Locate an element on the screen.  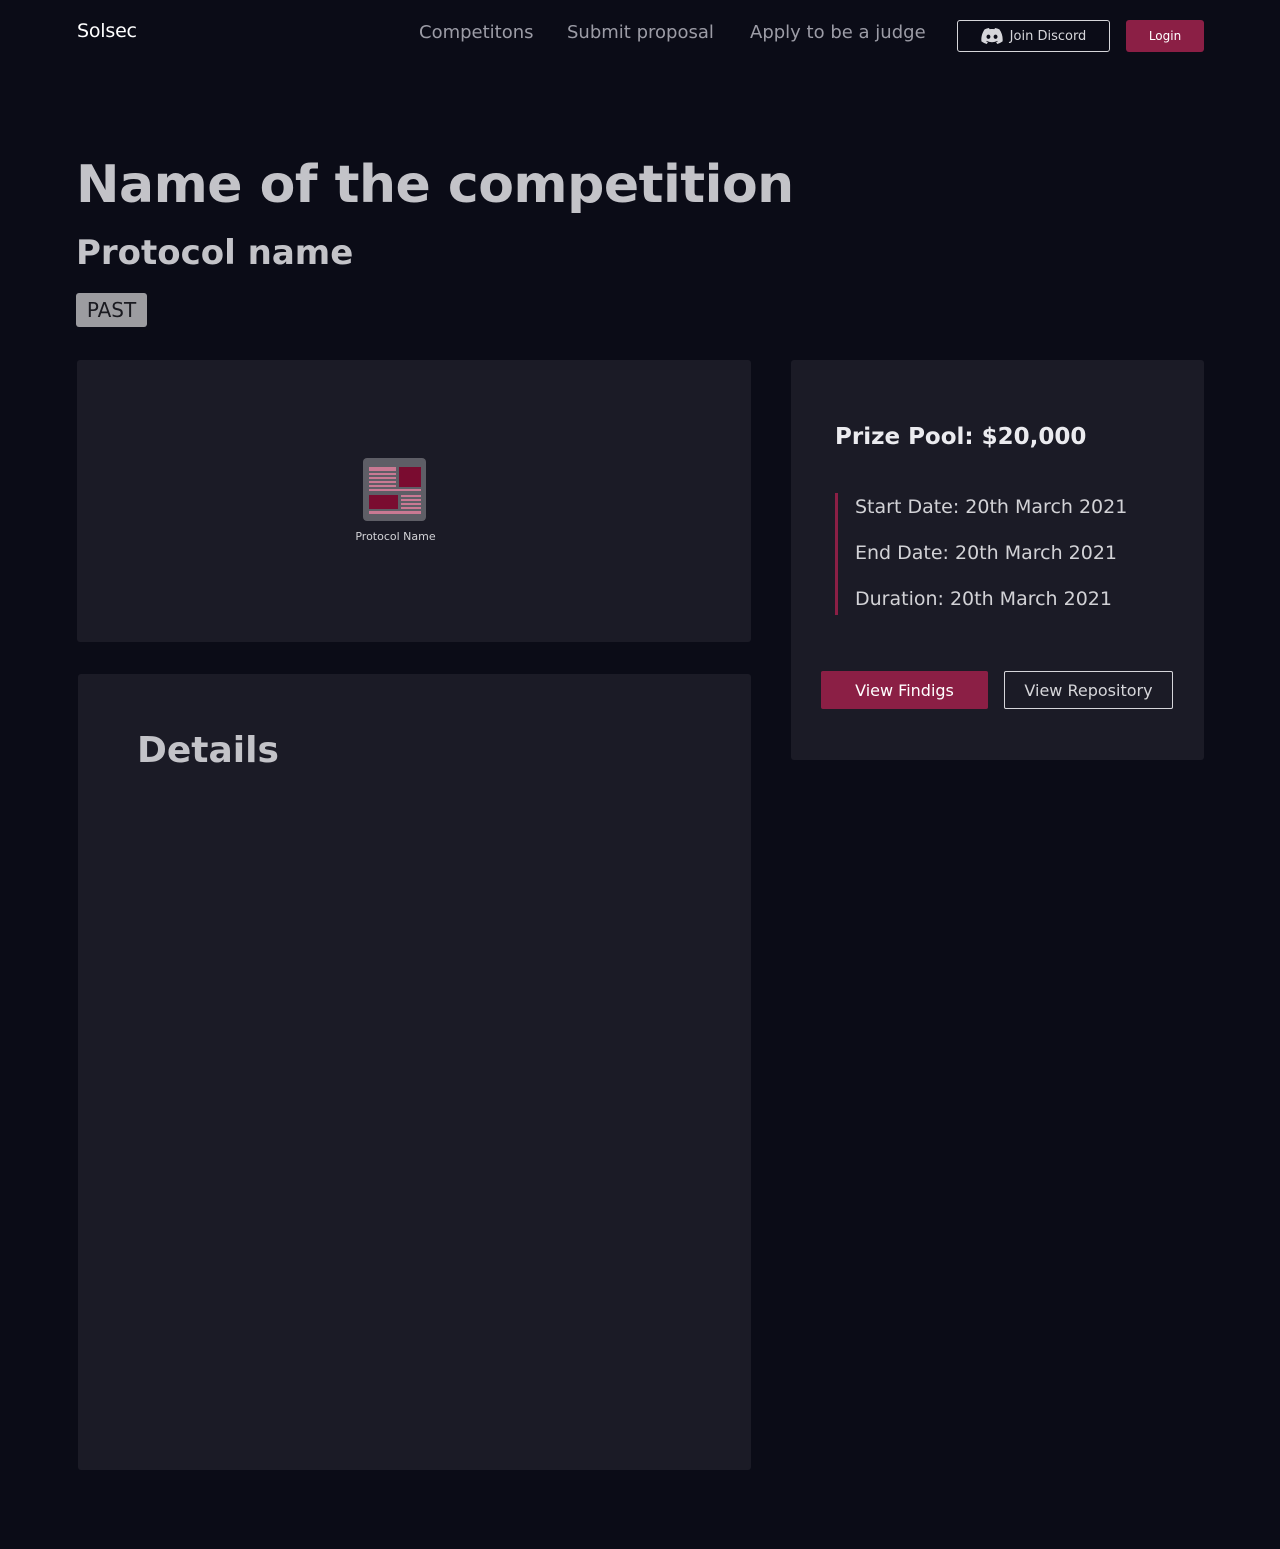
document-layout-icon is located at coordinates (394, 489).